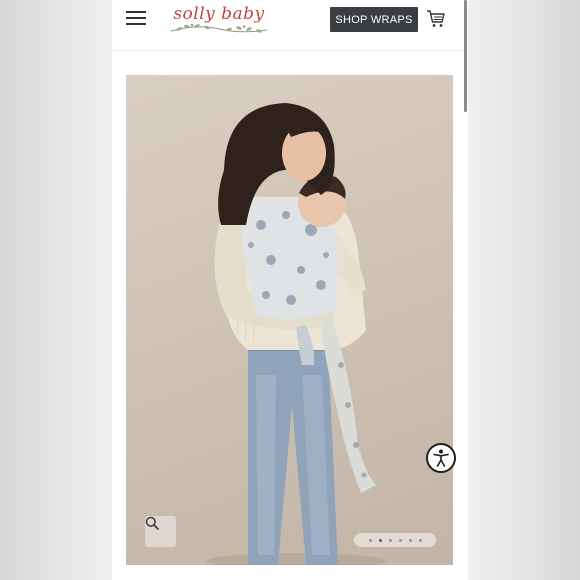 The height and width of the screenshot is (580, 580). What do you see at coordinates (136, 18) in the screenshot?
I see `hamburger-menu-icon` at bounding box center [136, 18].